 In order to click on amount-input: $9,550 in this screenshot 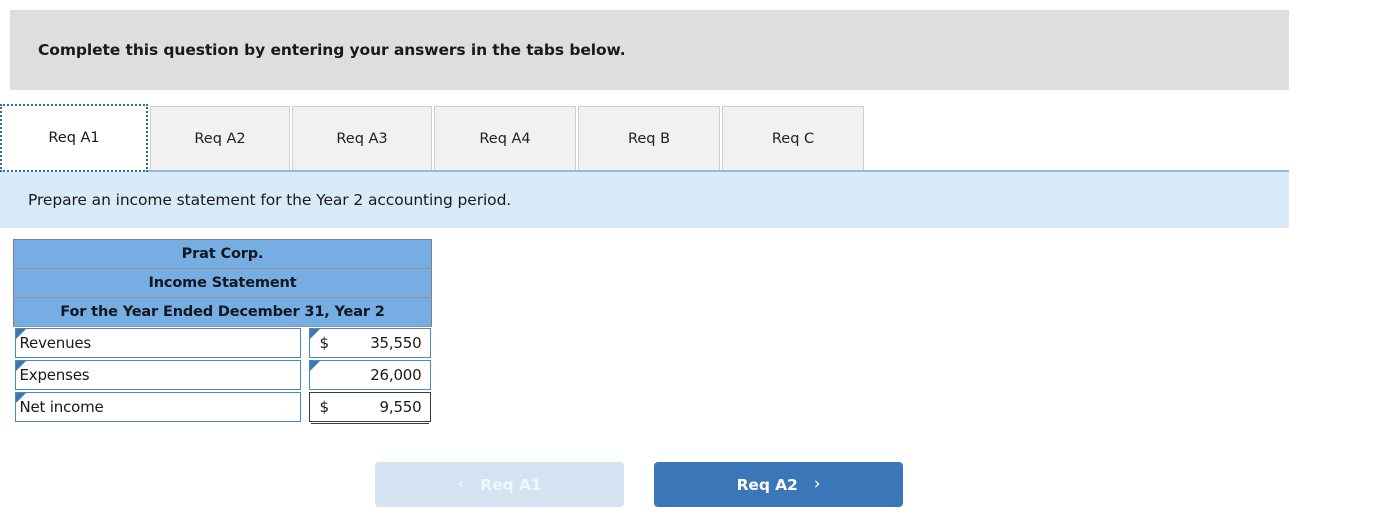, I will do `click(369, 407)`.